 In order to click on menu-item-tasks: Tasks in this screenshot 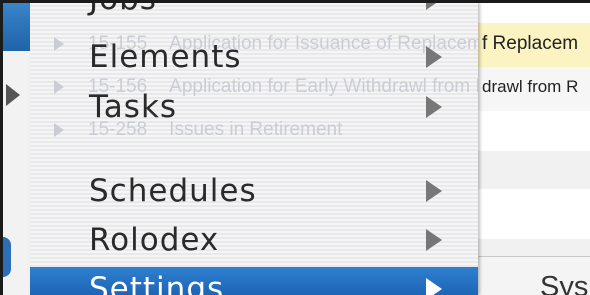, I will do `click(254, 107)`.